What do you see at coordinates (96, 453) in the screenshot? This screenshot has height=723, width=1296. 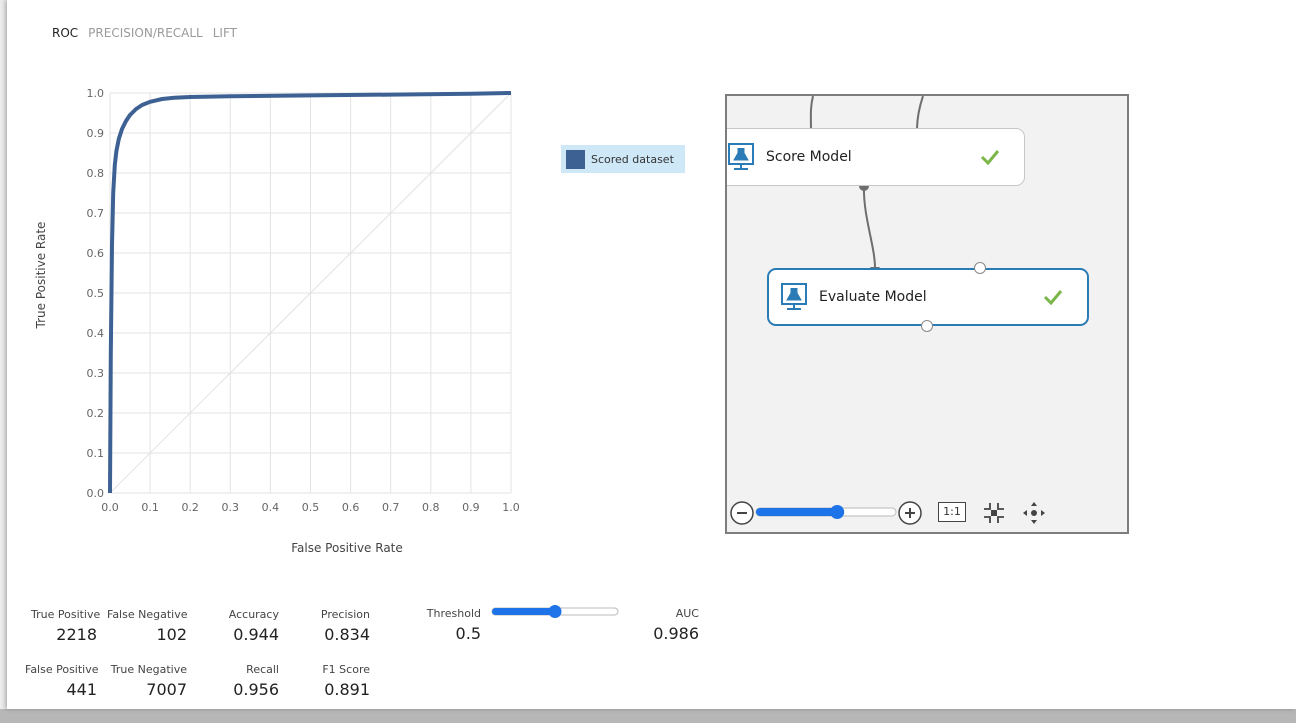 I see `chart-y-tick-label: 0.1` at bounding box center [96, 453].